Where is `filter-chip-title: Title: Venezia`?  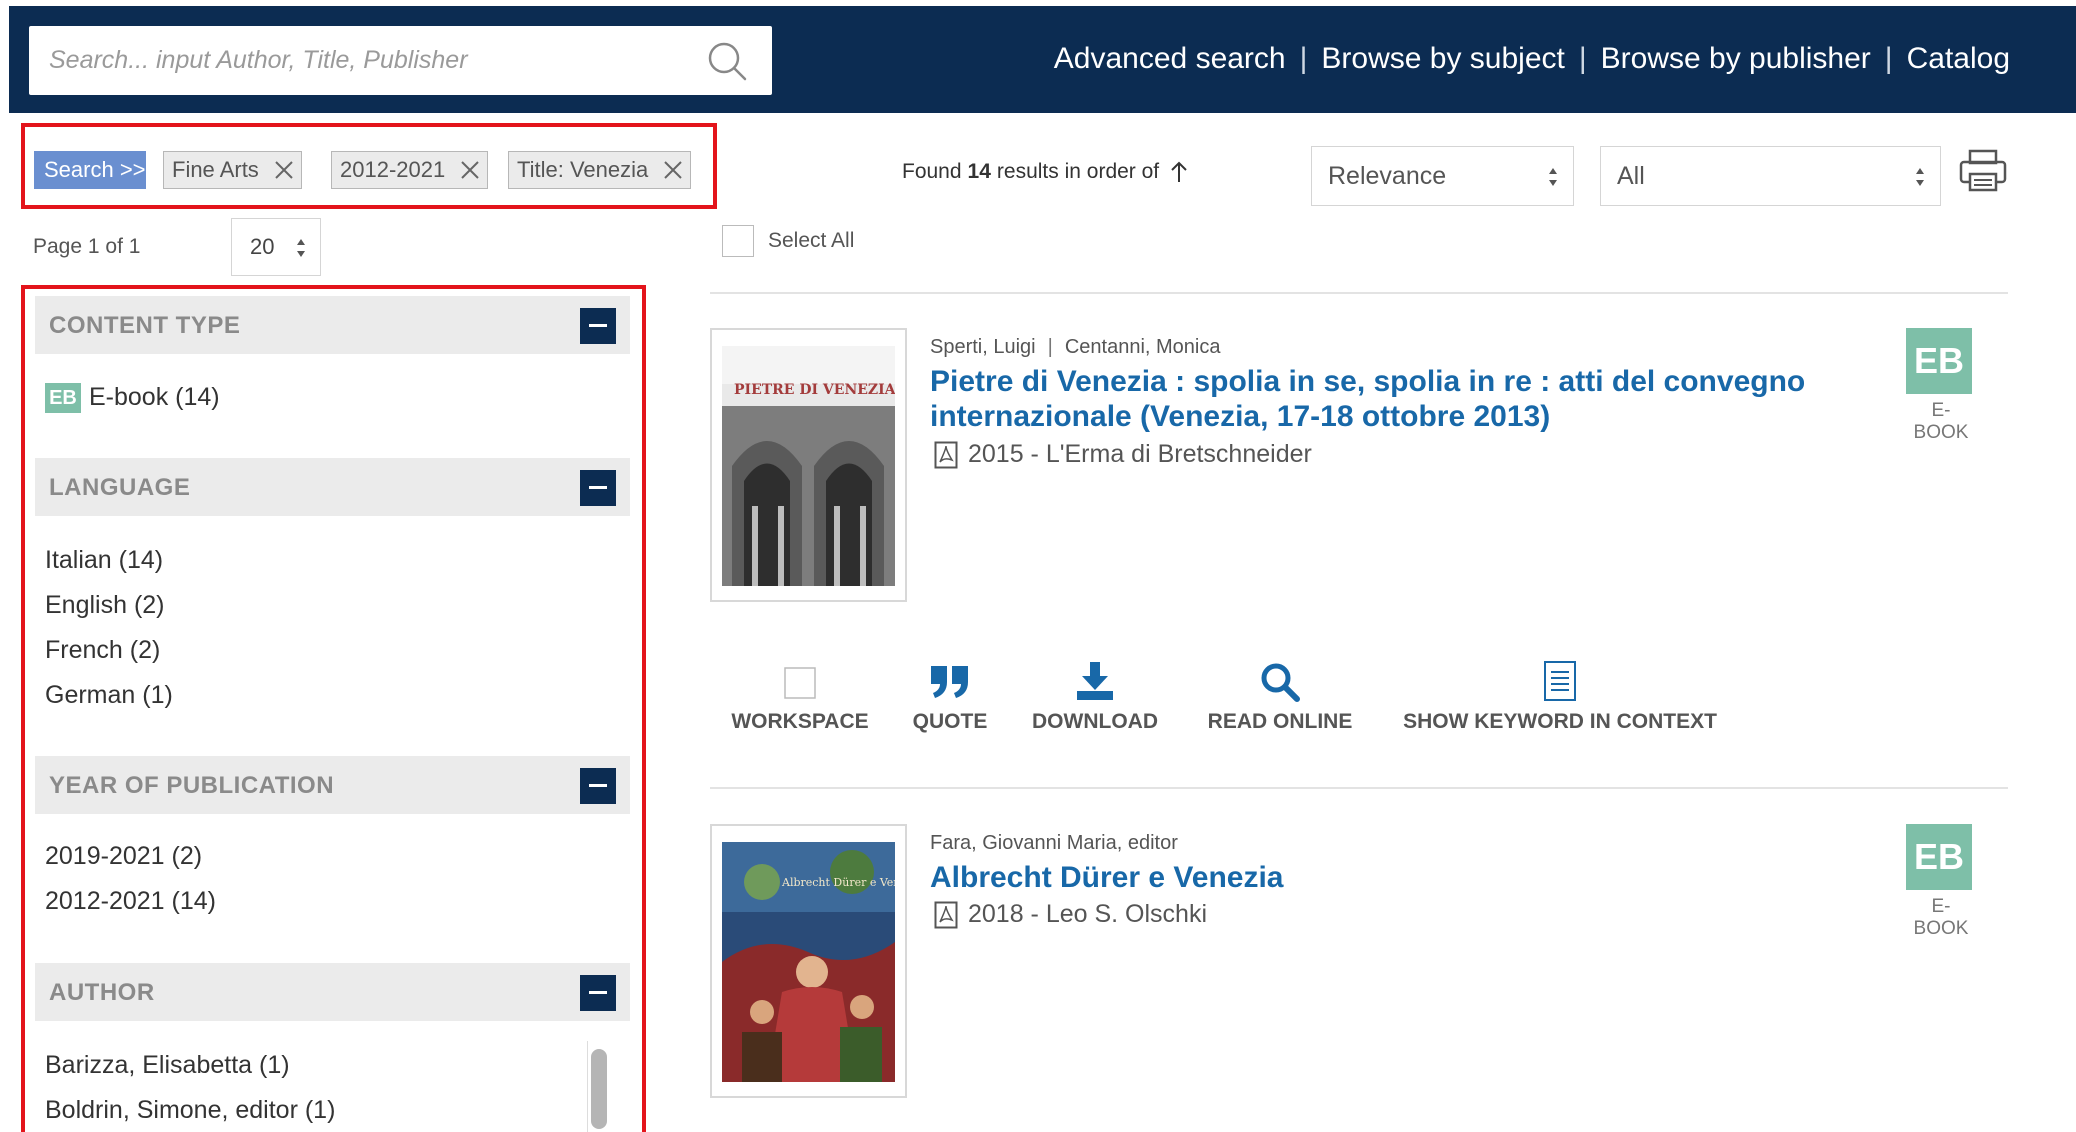 filter-chip-title: Title: Venezia is located at coordinates (600, 170).